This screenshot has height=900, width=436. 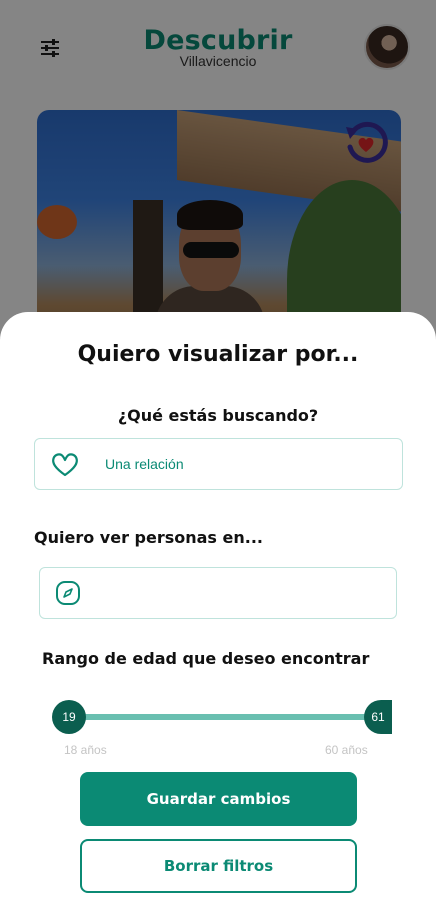 I want to click on compass-icon, so click(x=68, y=593).